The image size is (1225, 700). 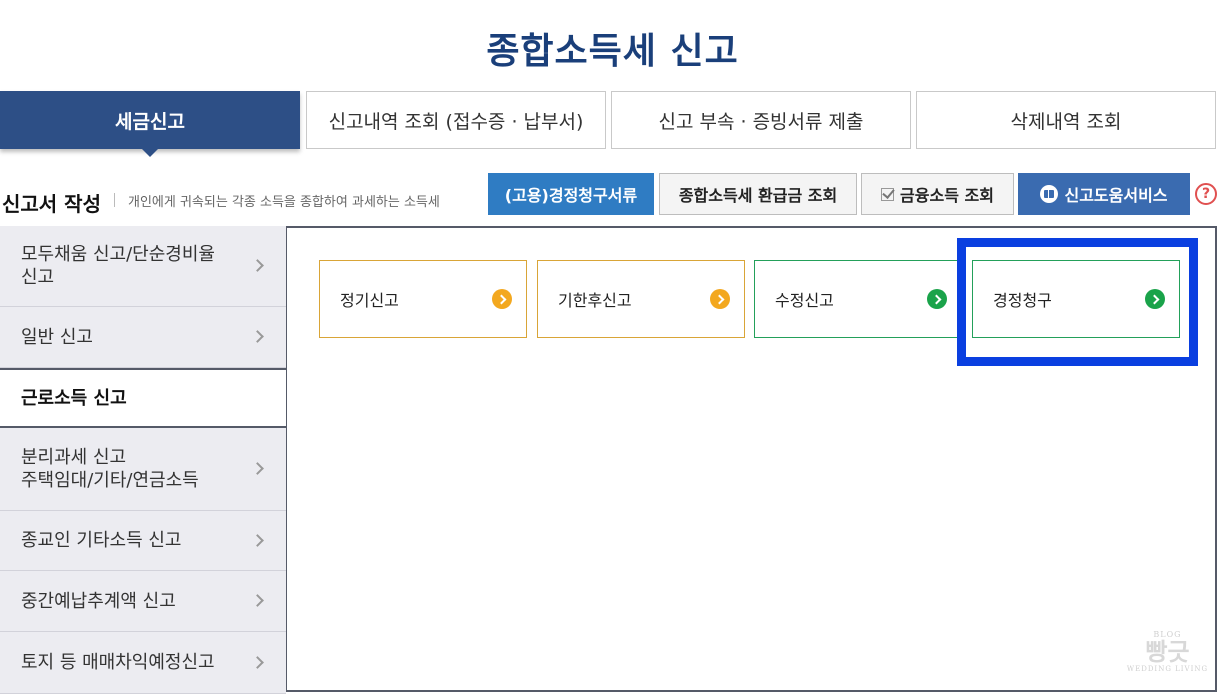 What do you see at coordinates (57, 337) in the screenshot?
I see `sidebar-item-label: 일반 신고` at bounding box center [57, 337].